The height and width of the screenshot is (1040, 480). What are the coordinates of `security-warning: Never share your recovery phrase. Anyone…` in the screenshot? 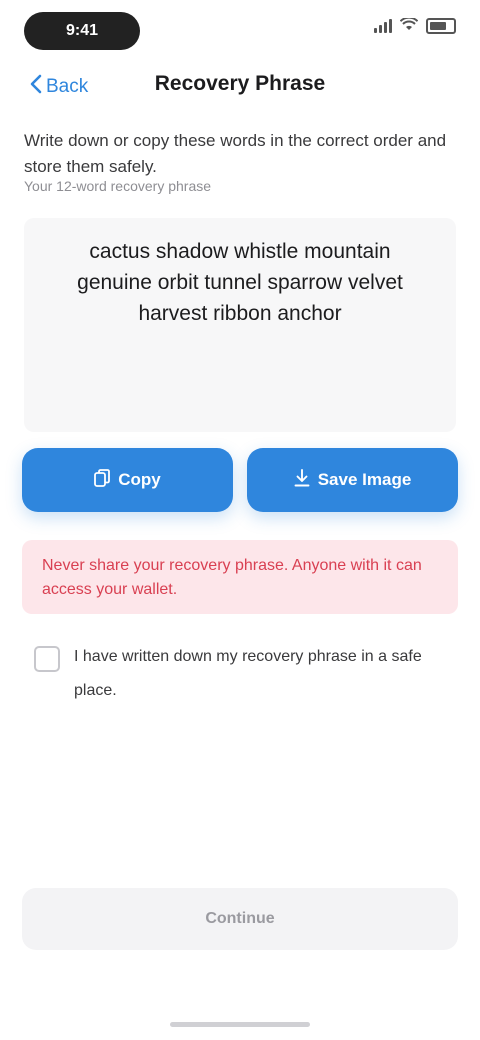 It's located at (240, 577).